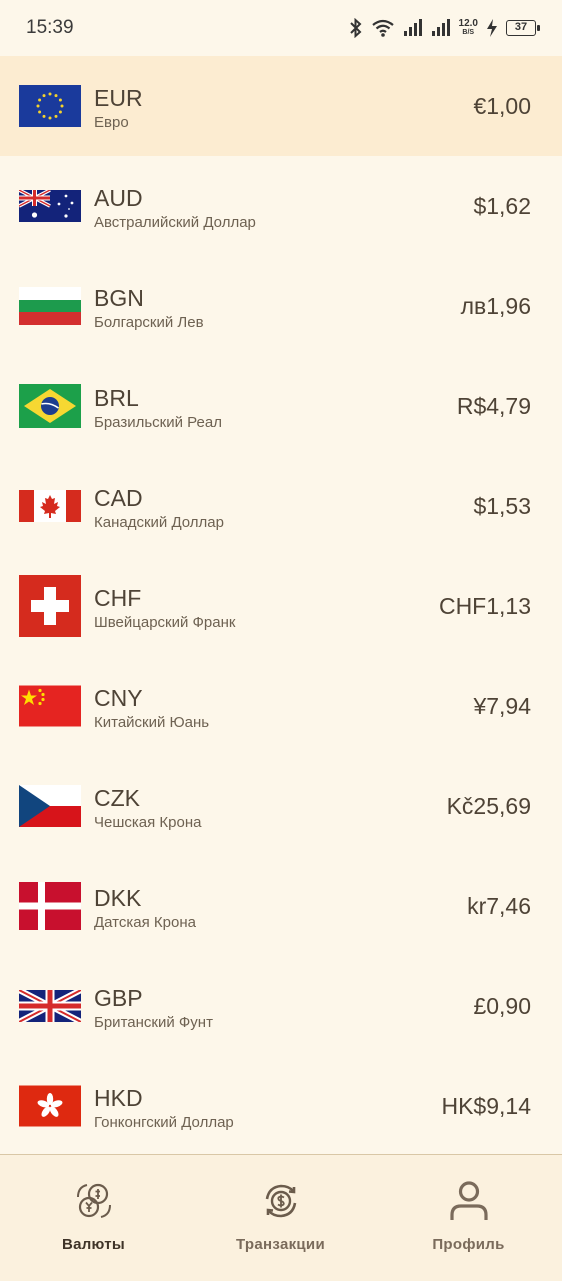 This screenshot has width=562, height=1281. I want to click on profile-icon, so click(469, 1201).